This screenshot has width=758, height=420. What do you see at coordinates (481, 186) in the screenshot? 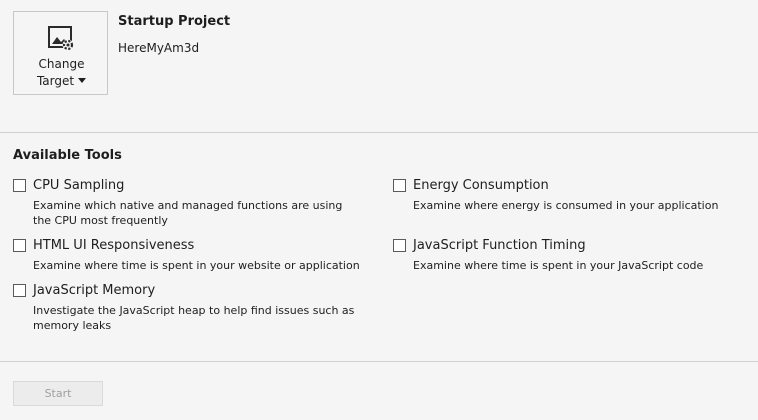
I see `tool-name: Energy Consumption` at bounding box center [481, 186].